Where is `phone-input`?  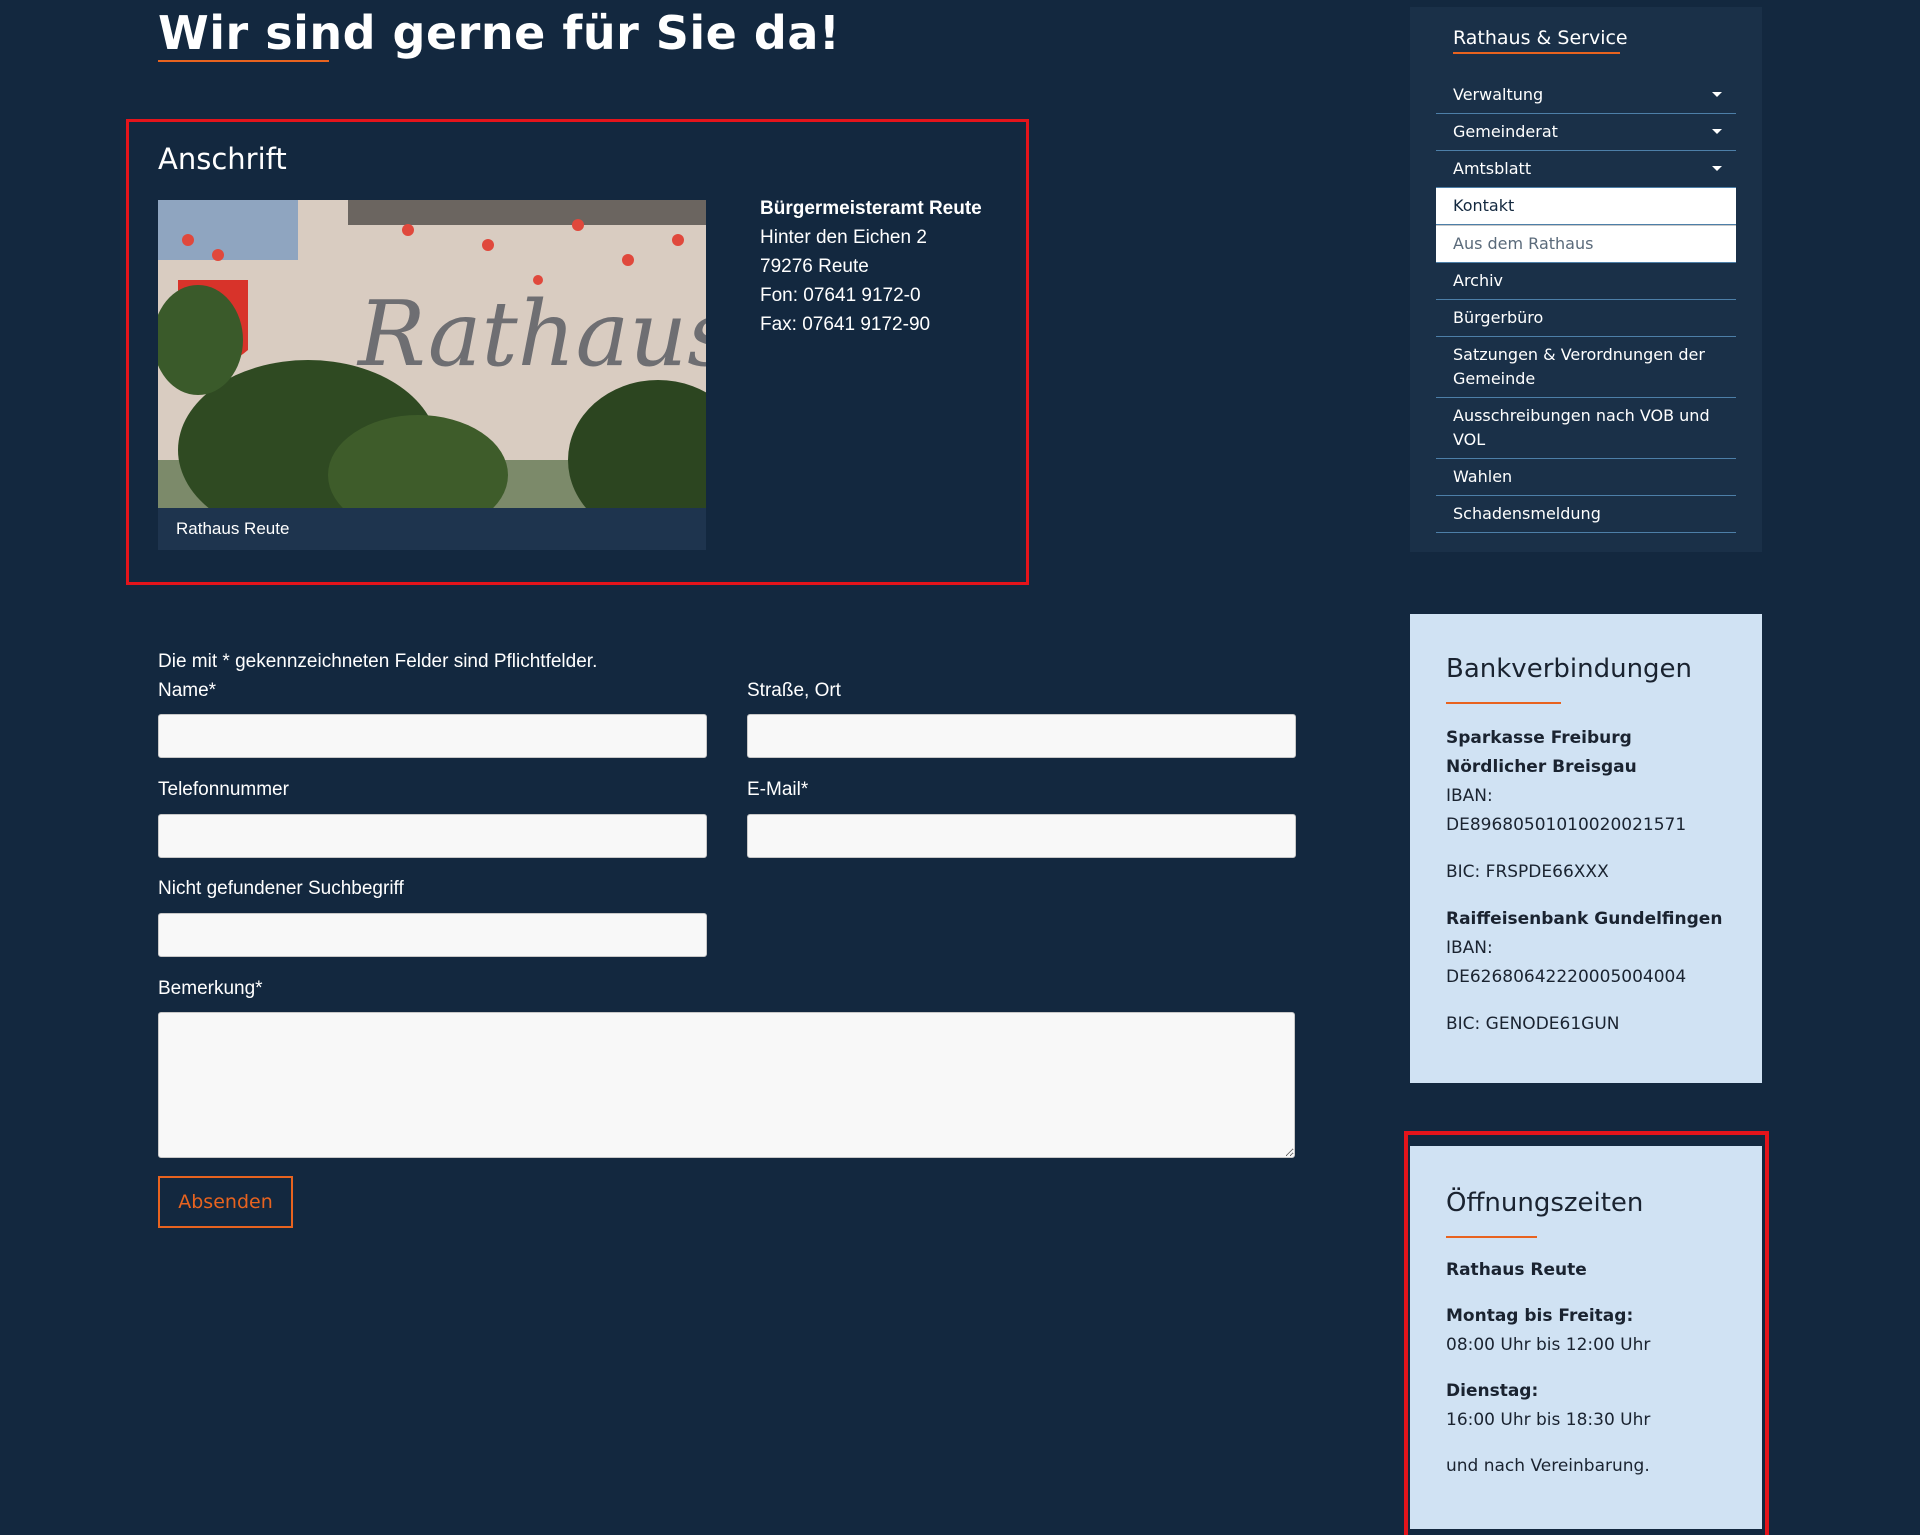
phone-input is located at coordinates (432, 836).